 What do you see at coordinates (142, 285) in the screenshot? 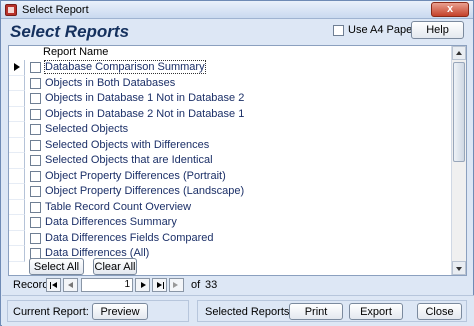
I see `next-record-icon` at bounding box center [142, 285].